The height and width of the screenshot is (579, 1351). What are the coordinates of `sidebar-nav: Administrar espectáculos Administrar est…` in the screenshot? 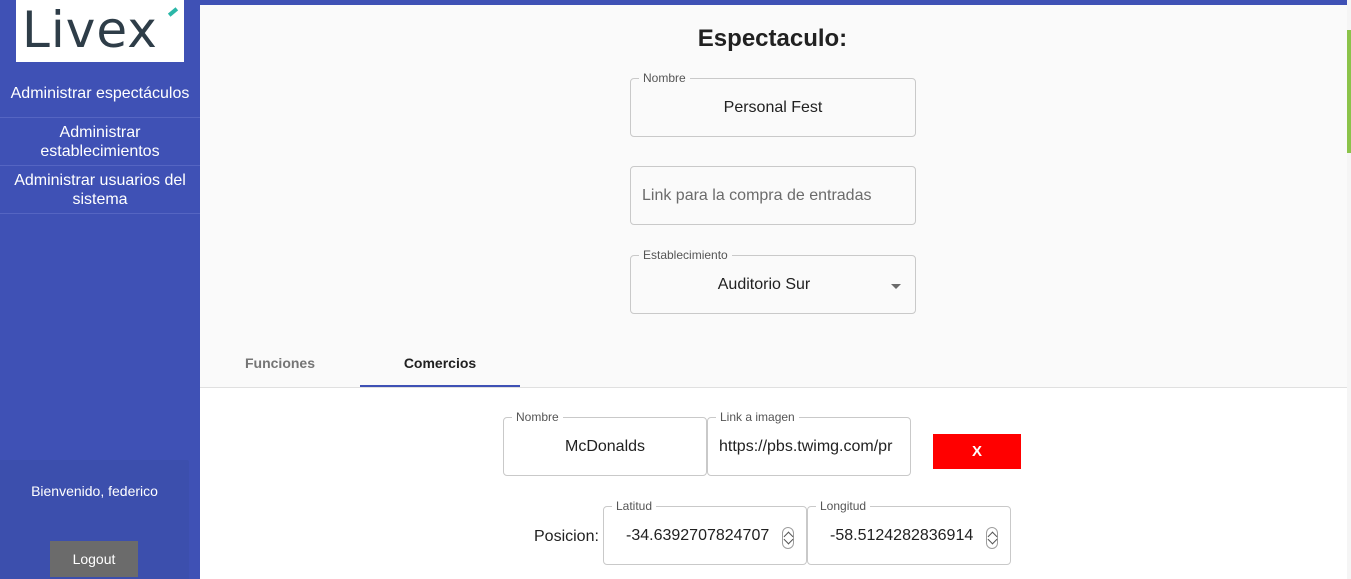 It's located at (100, 142).